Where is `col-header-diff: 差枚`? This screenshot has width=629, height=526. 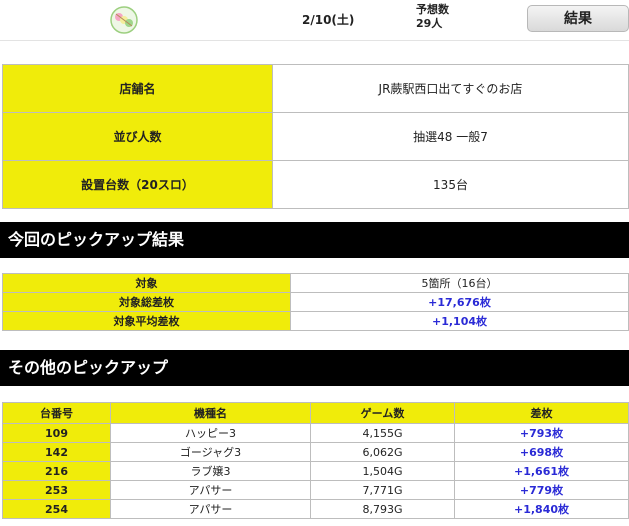 col-header-diff: 差枚 is located at coordinates (541, 413).